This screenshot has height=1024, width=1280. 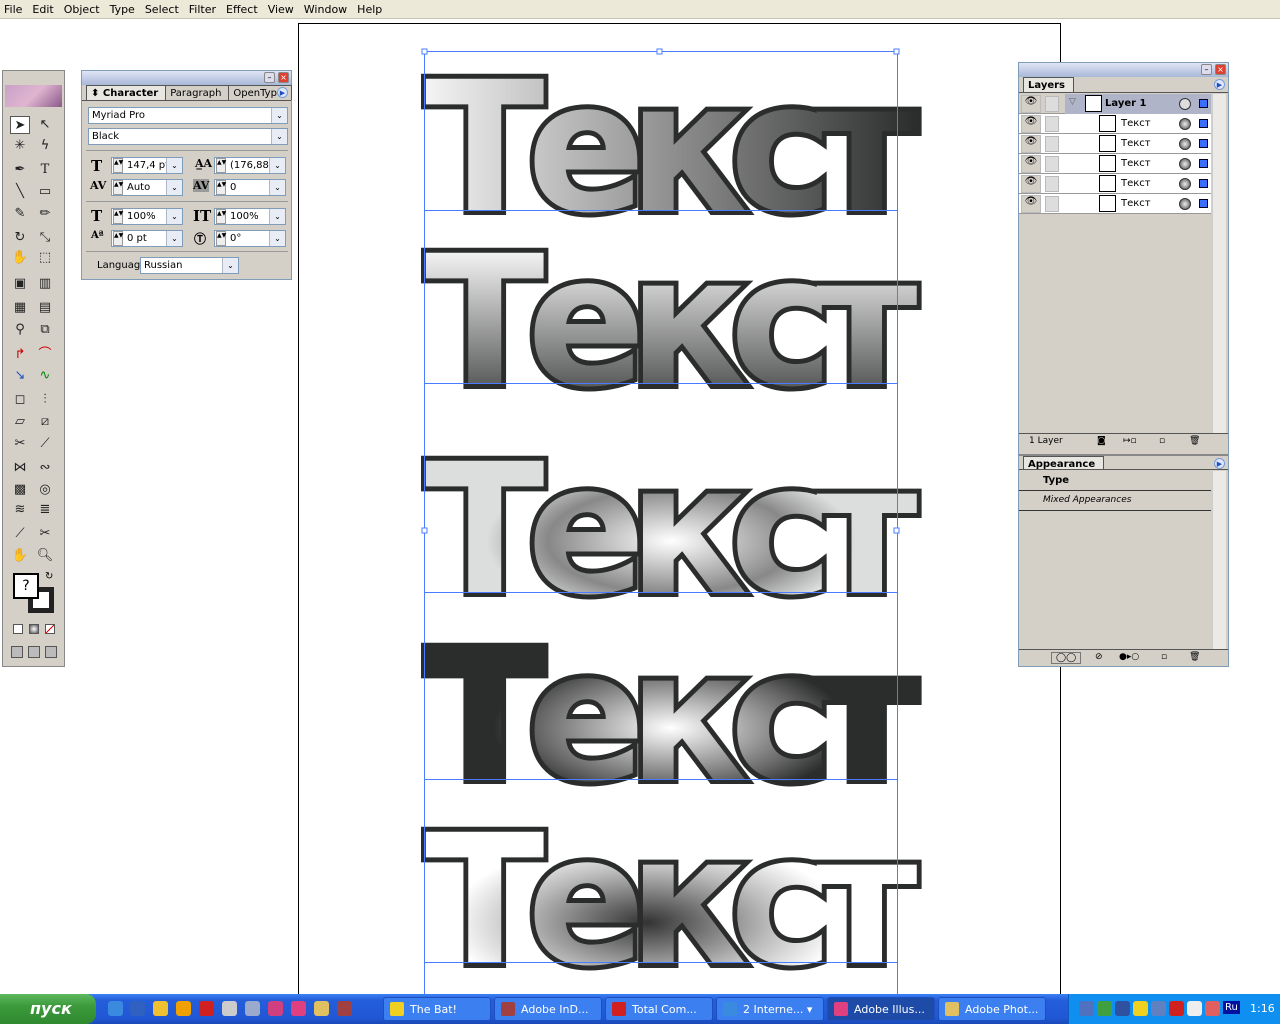 What do you see at coordinates (206, 1008) in the screenshot?
I see `totalcmd-quicklaunch-icon` at bounding box center [206, 1008].